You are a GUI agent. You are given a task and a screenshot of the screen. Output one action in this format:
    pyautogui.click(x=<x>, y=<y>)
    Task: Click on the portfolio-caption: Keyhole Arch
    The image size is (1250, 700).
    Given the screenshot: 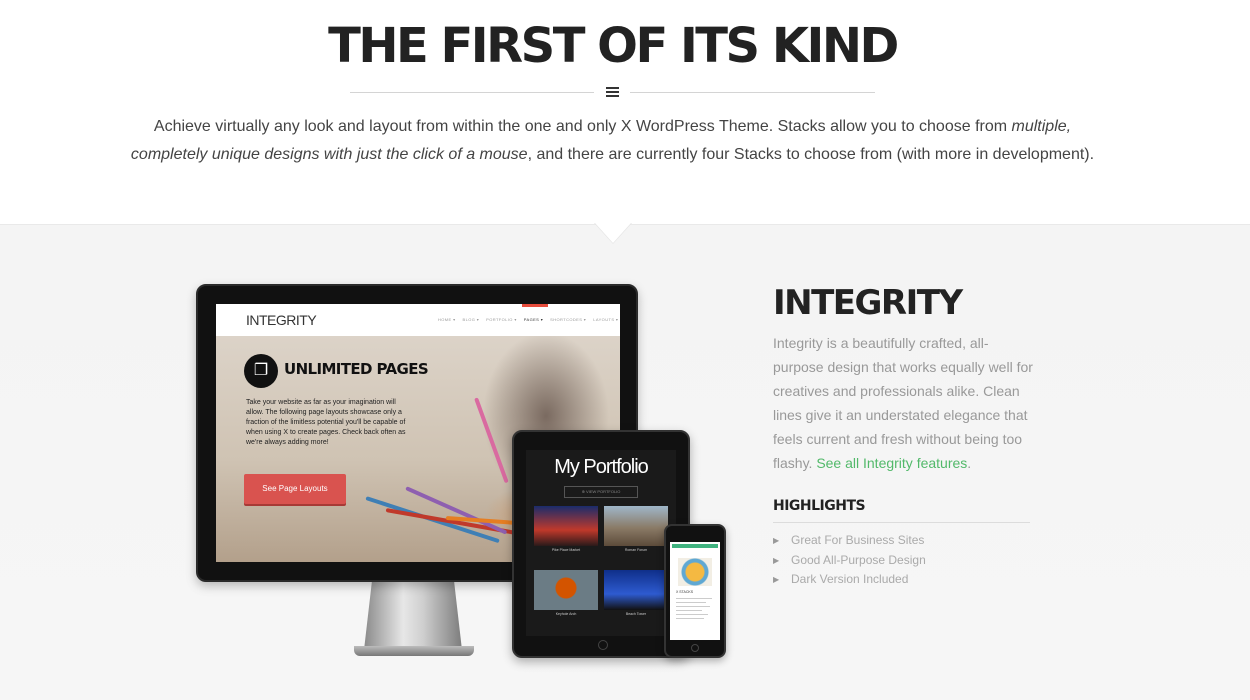 What is the action you would take?
    pyautogui.click(x=566, y=614)
    